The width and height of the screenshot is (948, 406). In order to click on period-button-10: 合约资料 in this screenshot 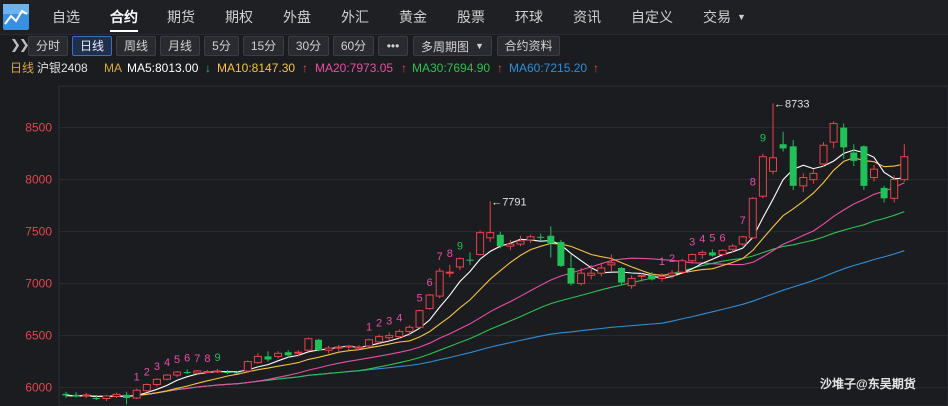, I will do `click(528, 46)`.